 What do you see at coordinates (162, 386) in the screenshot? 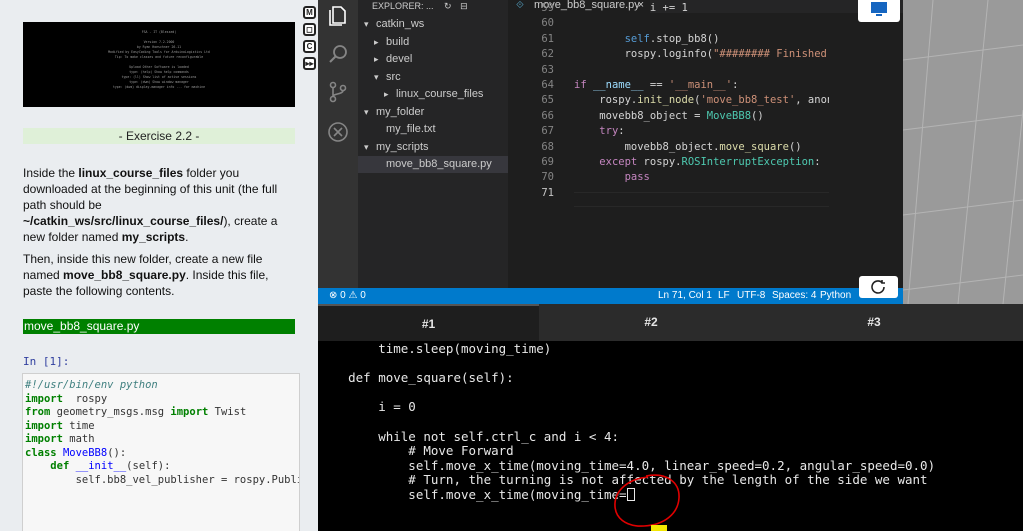
I see `code-line: #!/usr/bin/env python` at bounding box center [162, 386].